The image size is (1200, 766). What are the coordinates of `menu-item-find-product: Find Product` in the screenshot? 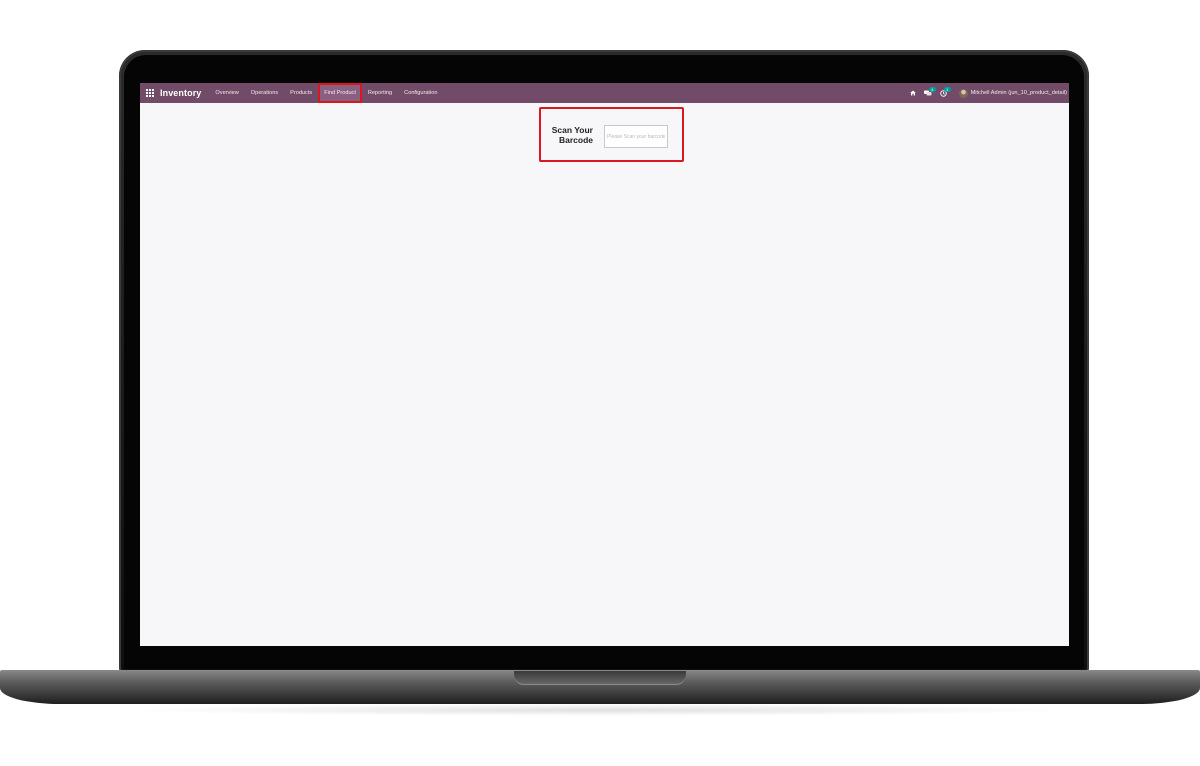 It's located at (340, 93).